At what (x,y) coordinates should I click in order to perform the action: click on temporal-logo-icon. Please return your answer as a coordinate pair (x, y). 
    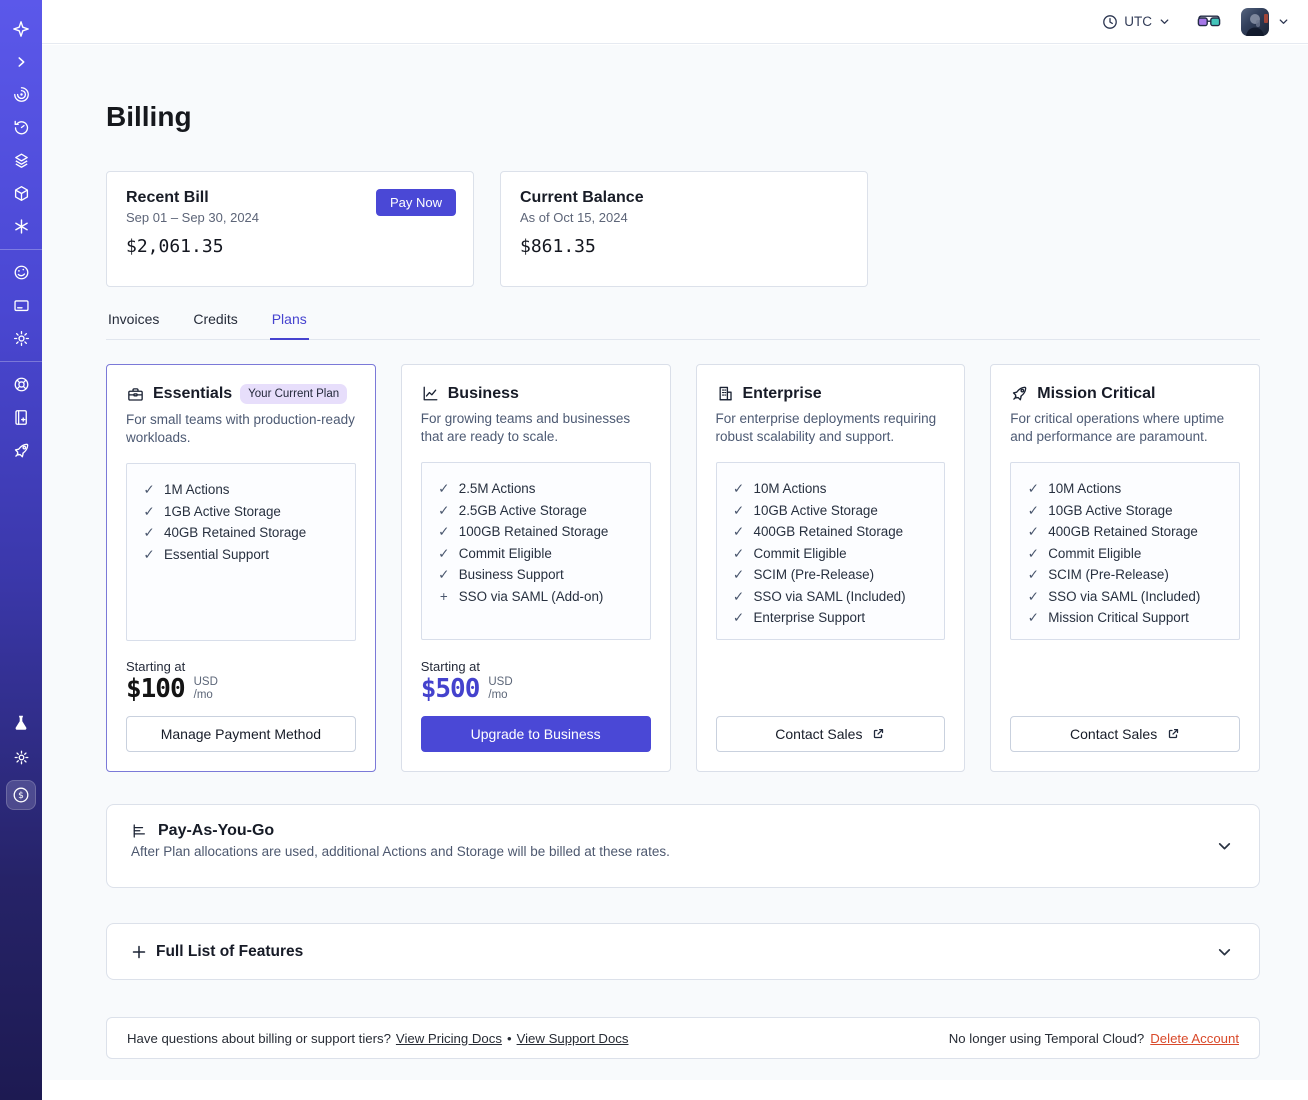
    Looking at the image, I should click on (21, 28).